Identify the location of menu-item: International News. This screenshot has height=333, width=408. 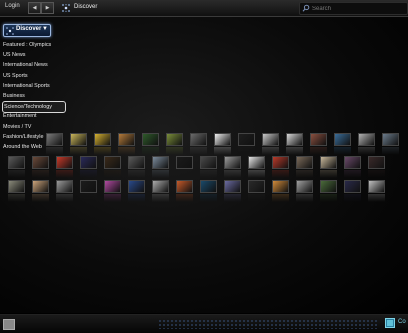
(25, 65).